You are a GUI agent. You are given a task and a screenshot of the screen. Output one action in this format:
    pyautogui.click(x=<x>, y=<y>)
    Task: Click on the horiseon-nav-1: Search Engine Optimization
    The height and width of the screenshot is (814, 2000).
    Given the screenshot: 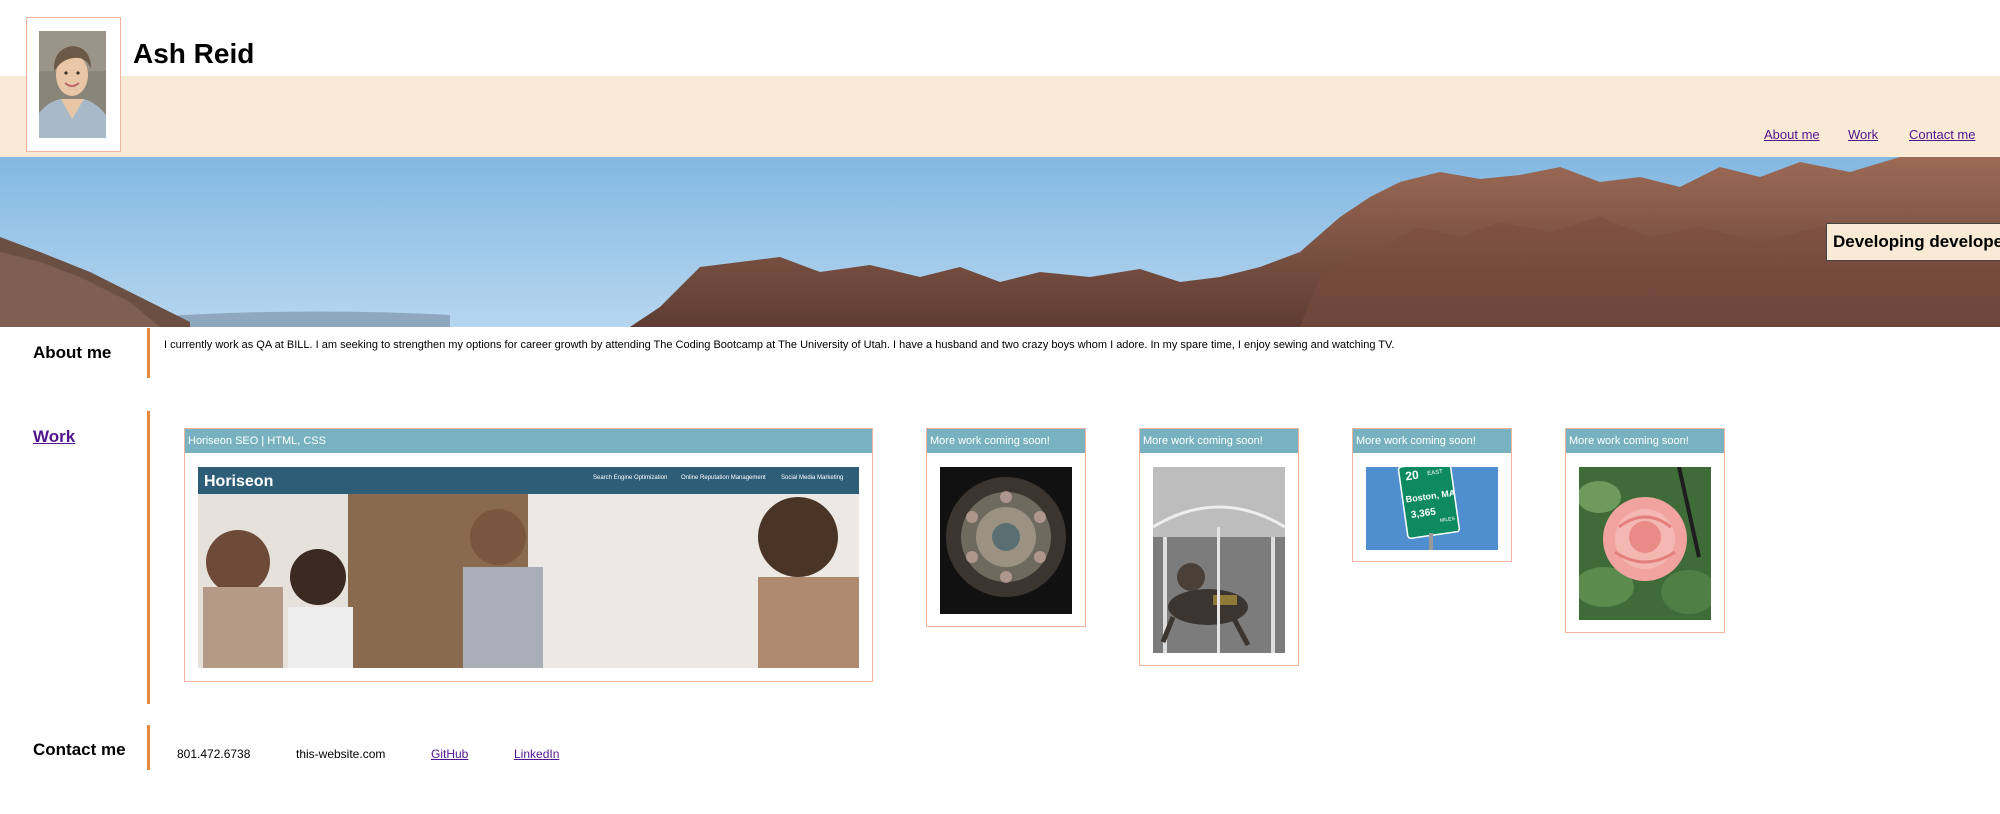 What is the action you would take?
    pyautogui.click(x=630, y=478)
    